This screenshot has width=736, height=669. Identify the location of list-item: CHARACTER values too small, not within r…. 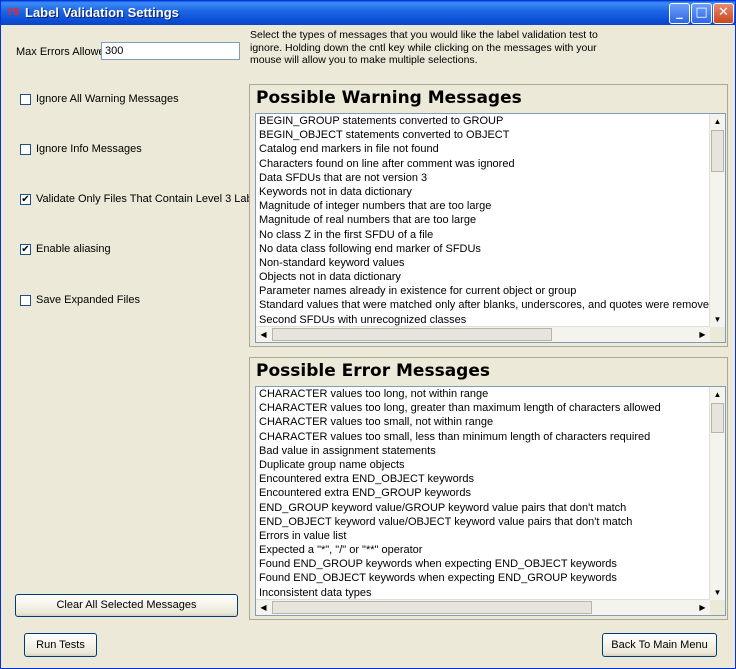
(490, 422).